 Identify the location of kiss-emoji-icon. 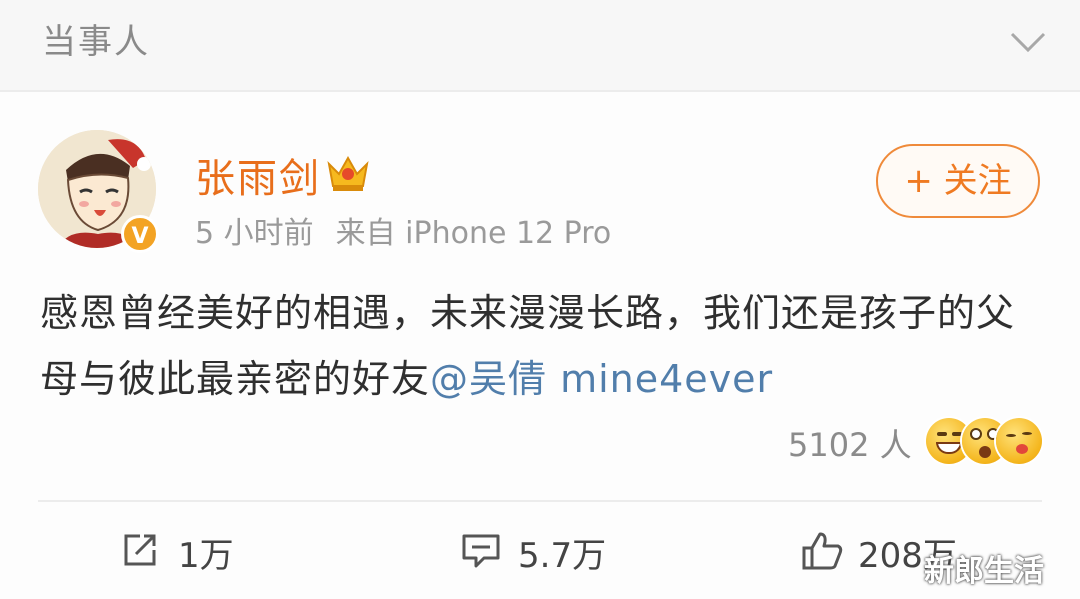
(1019, 441).